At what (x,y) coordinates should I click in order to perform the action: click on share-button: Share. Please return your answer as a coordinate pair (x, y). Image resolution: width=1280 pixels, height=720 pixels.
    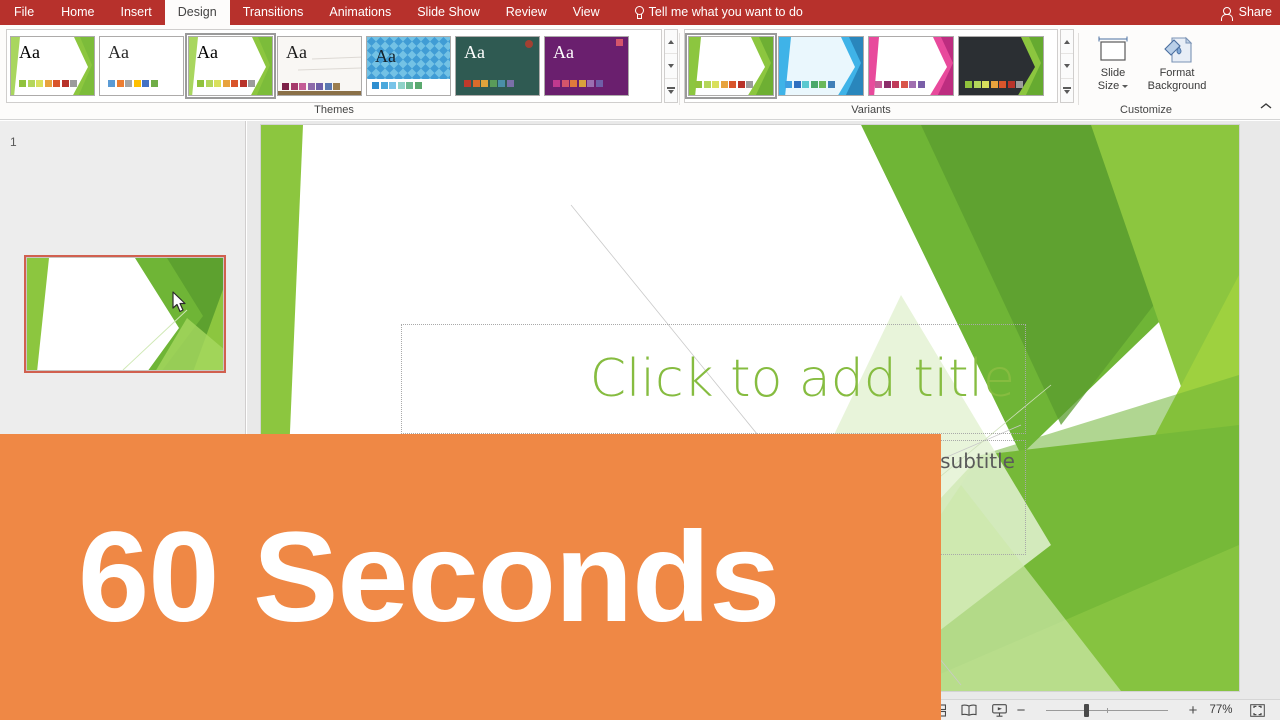
    Looking at the image, I should click on (1246, 12).